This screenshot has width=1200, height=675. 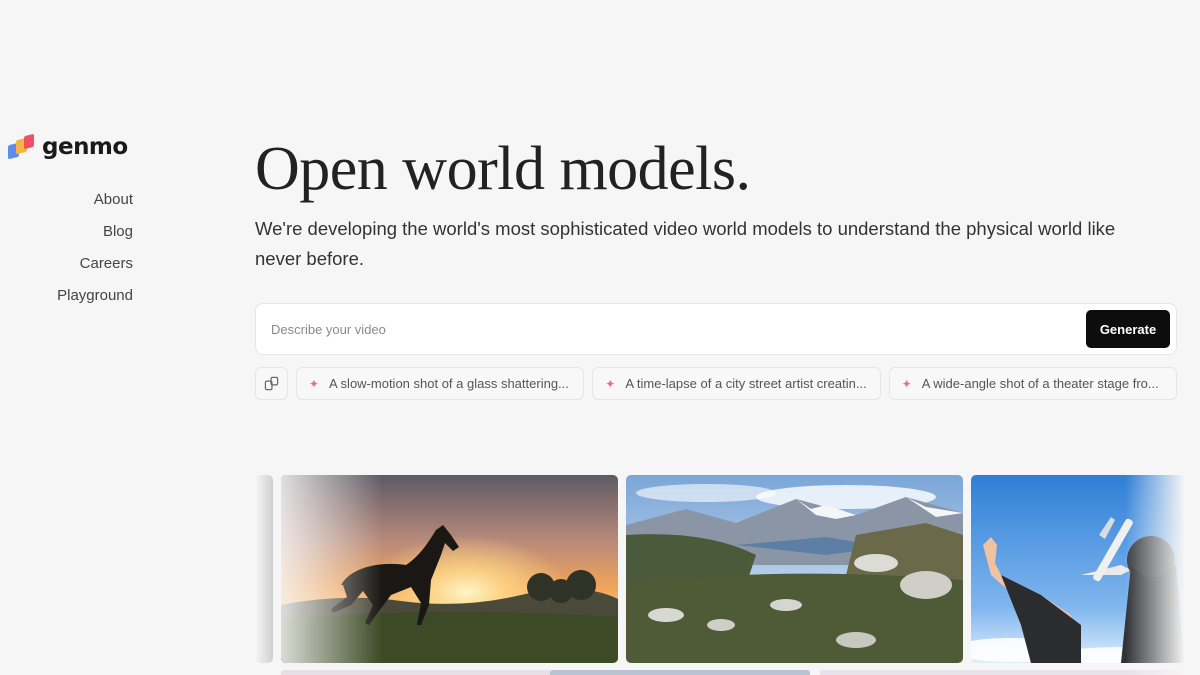 I want to click on gallery-row2-tile, so click(x=680, y=672).